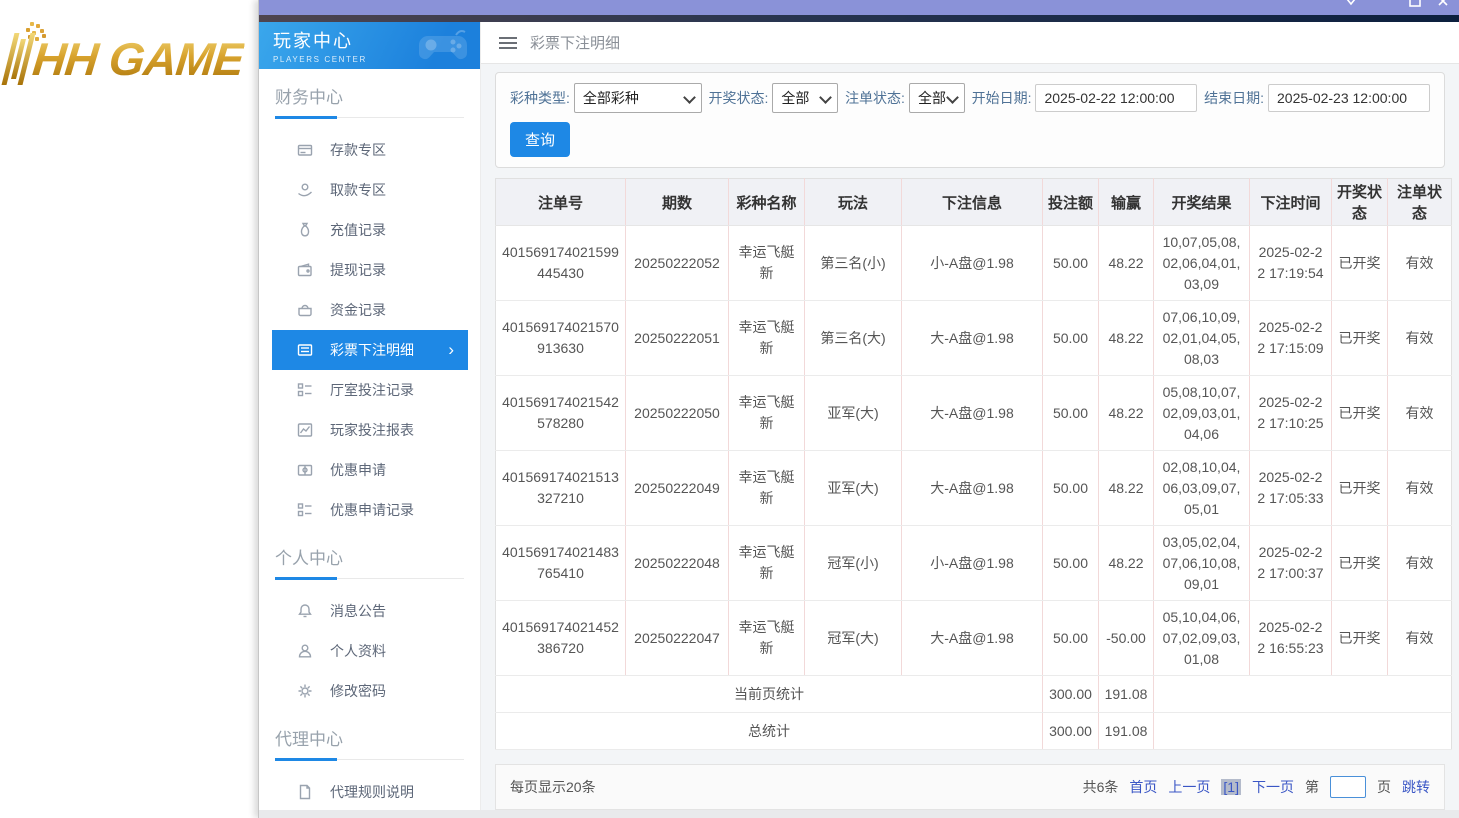 The width and height of the screenshot is (1459, 818). I want to click on sidebar-section-title: 代理中心, so click(309, 739).